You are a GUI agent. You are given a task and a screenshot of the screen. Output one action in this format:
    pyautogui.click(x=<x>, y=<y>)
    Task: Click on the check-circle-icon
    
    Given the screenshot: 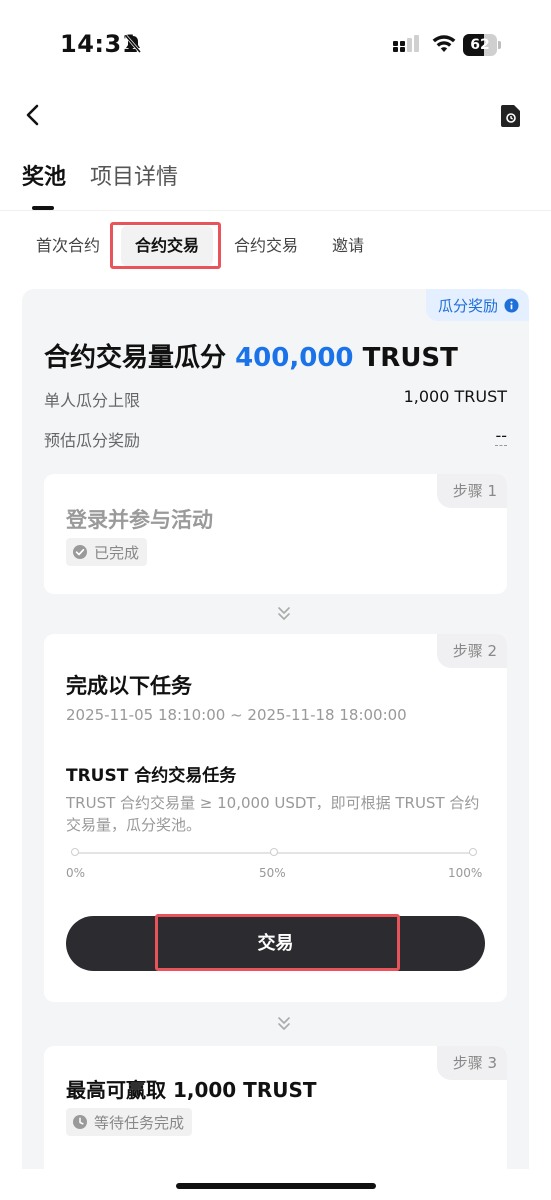 What is the action you would take?
    pyautogui.click(x=80, y=552)
    